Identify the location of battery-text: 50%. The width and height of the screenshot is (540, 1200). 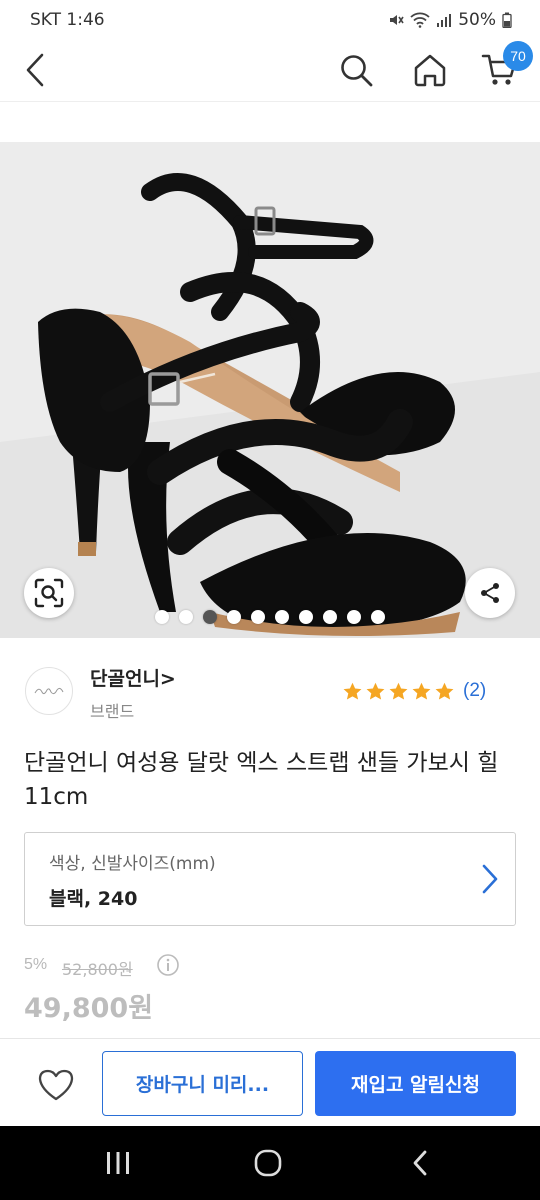
(477, 20).